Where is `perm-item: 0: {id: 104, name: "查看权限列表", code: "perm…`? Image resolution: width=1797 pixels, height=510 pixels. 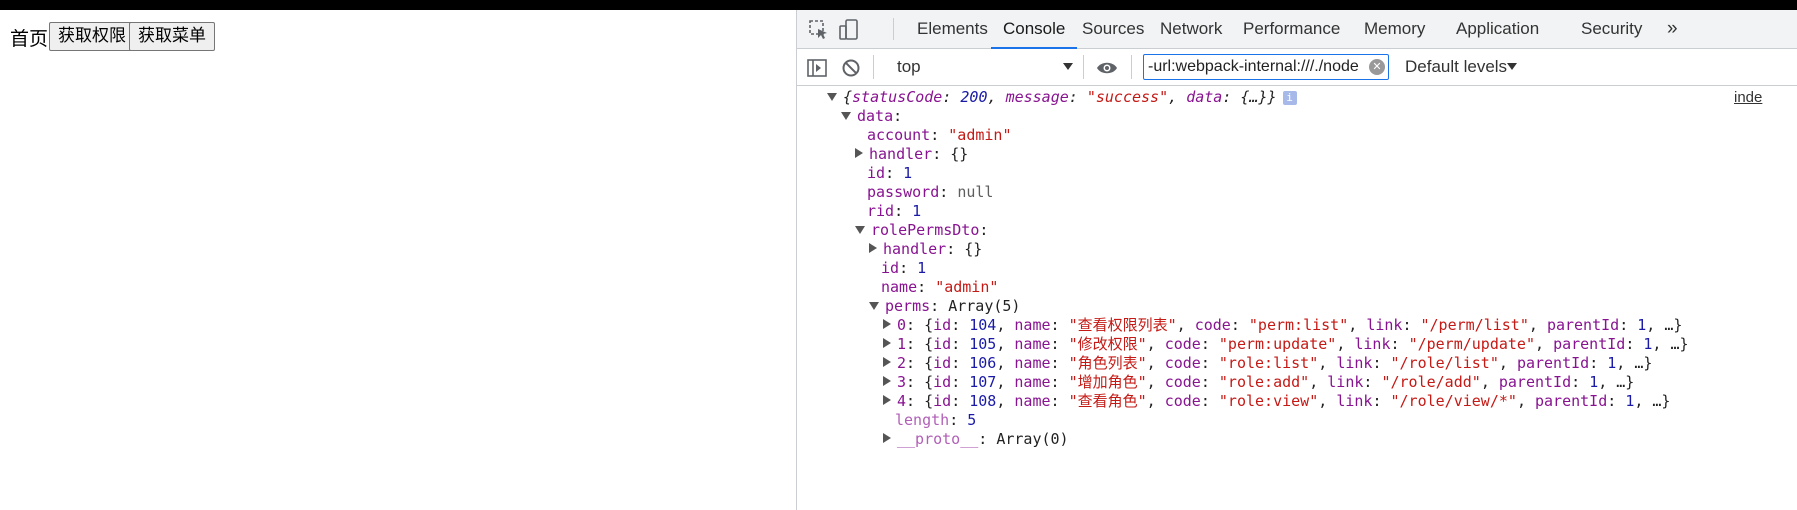
perm-item: 0: {id: 104, name: "查看权限列表", code: "perm… is located at coordinates (1282, 325).